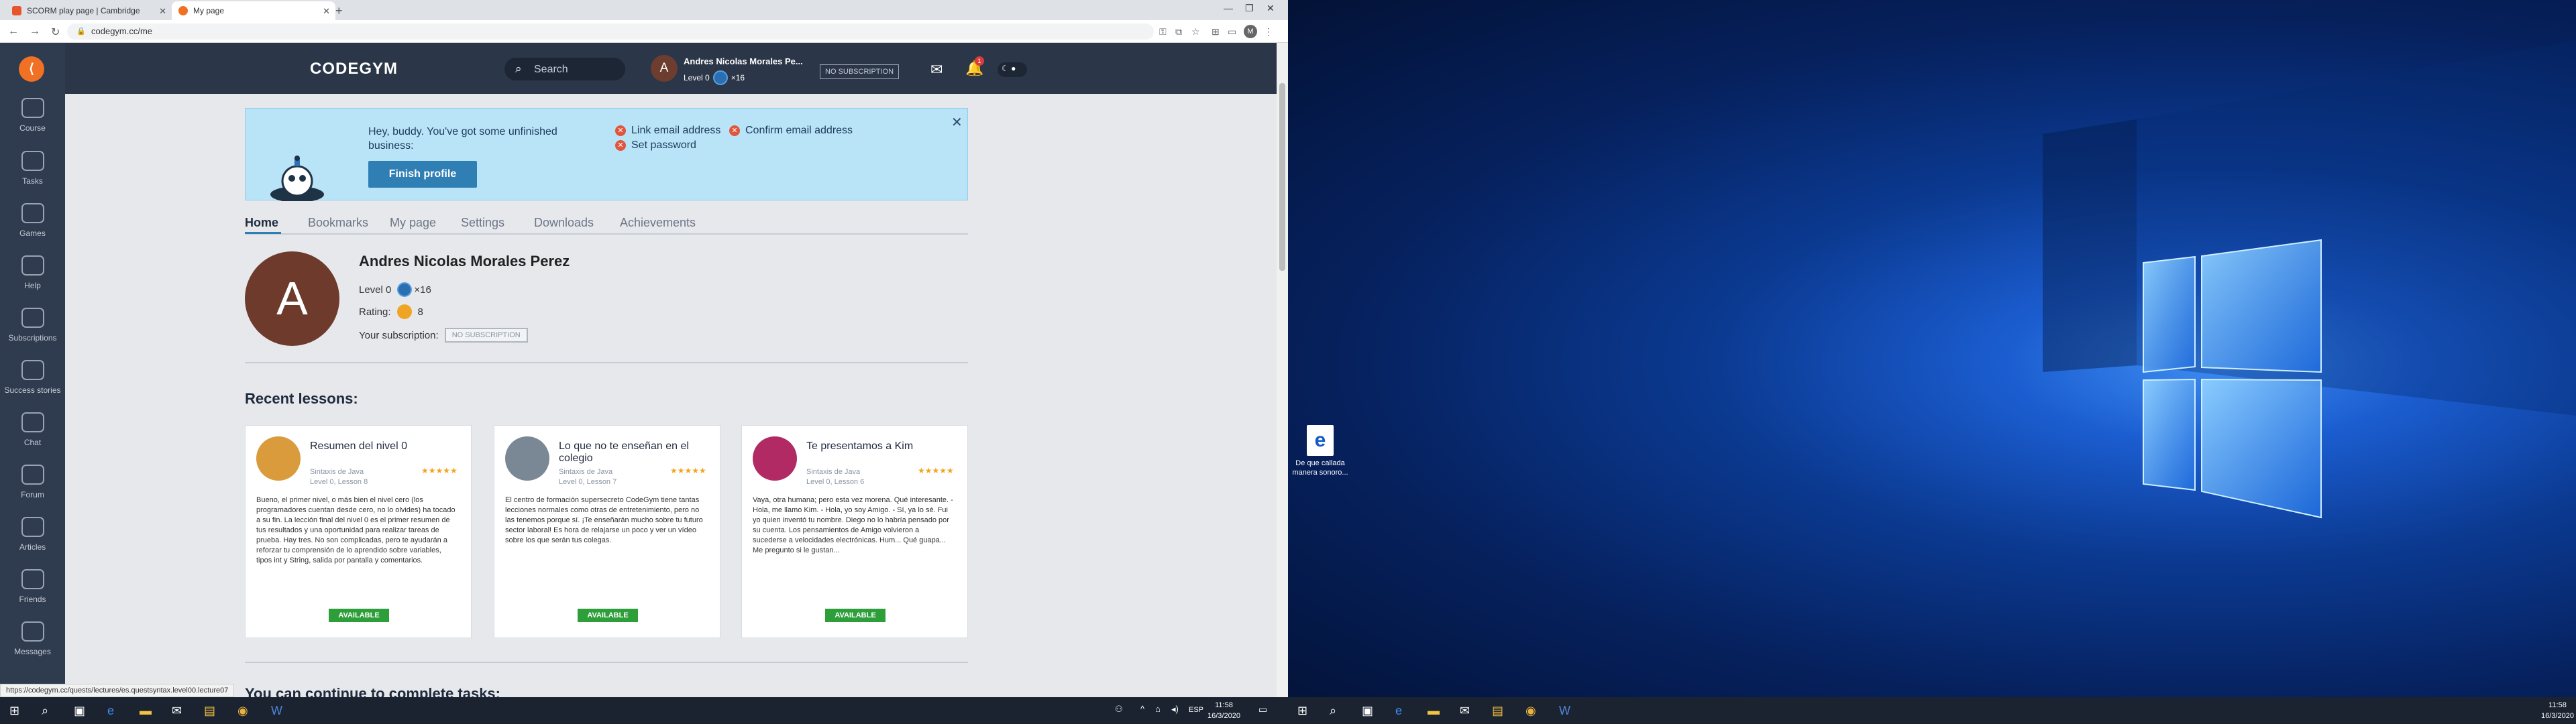 This screenshot has width=2576, height=724. I want to click on error-x-icon: ✕, so click(620, 130).